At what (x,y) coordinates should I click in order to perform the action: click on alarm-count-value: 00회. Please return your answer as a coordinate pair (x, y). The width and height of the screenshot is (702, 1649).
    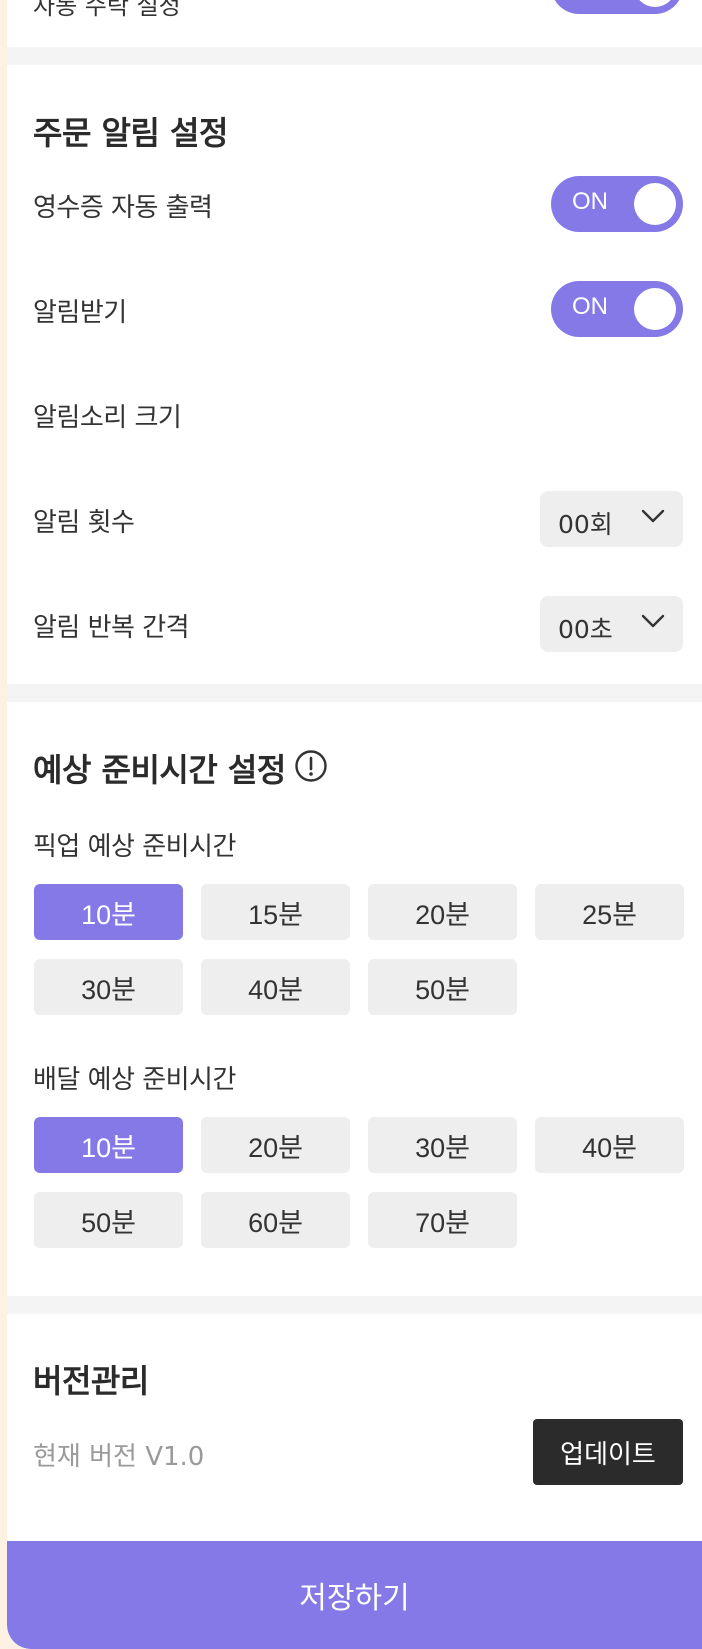
    Looking at the image, I should click on (585, 524).